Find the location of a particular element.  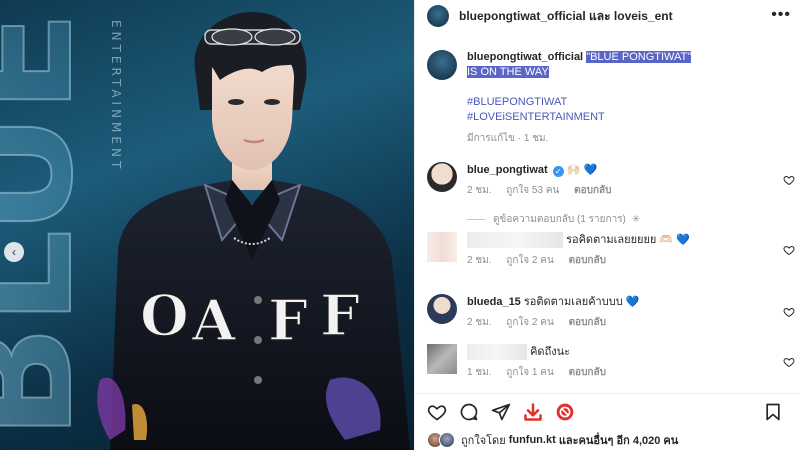

replies-divider-line is located at coordinates (476, 219).